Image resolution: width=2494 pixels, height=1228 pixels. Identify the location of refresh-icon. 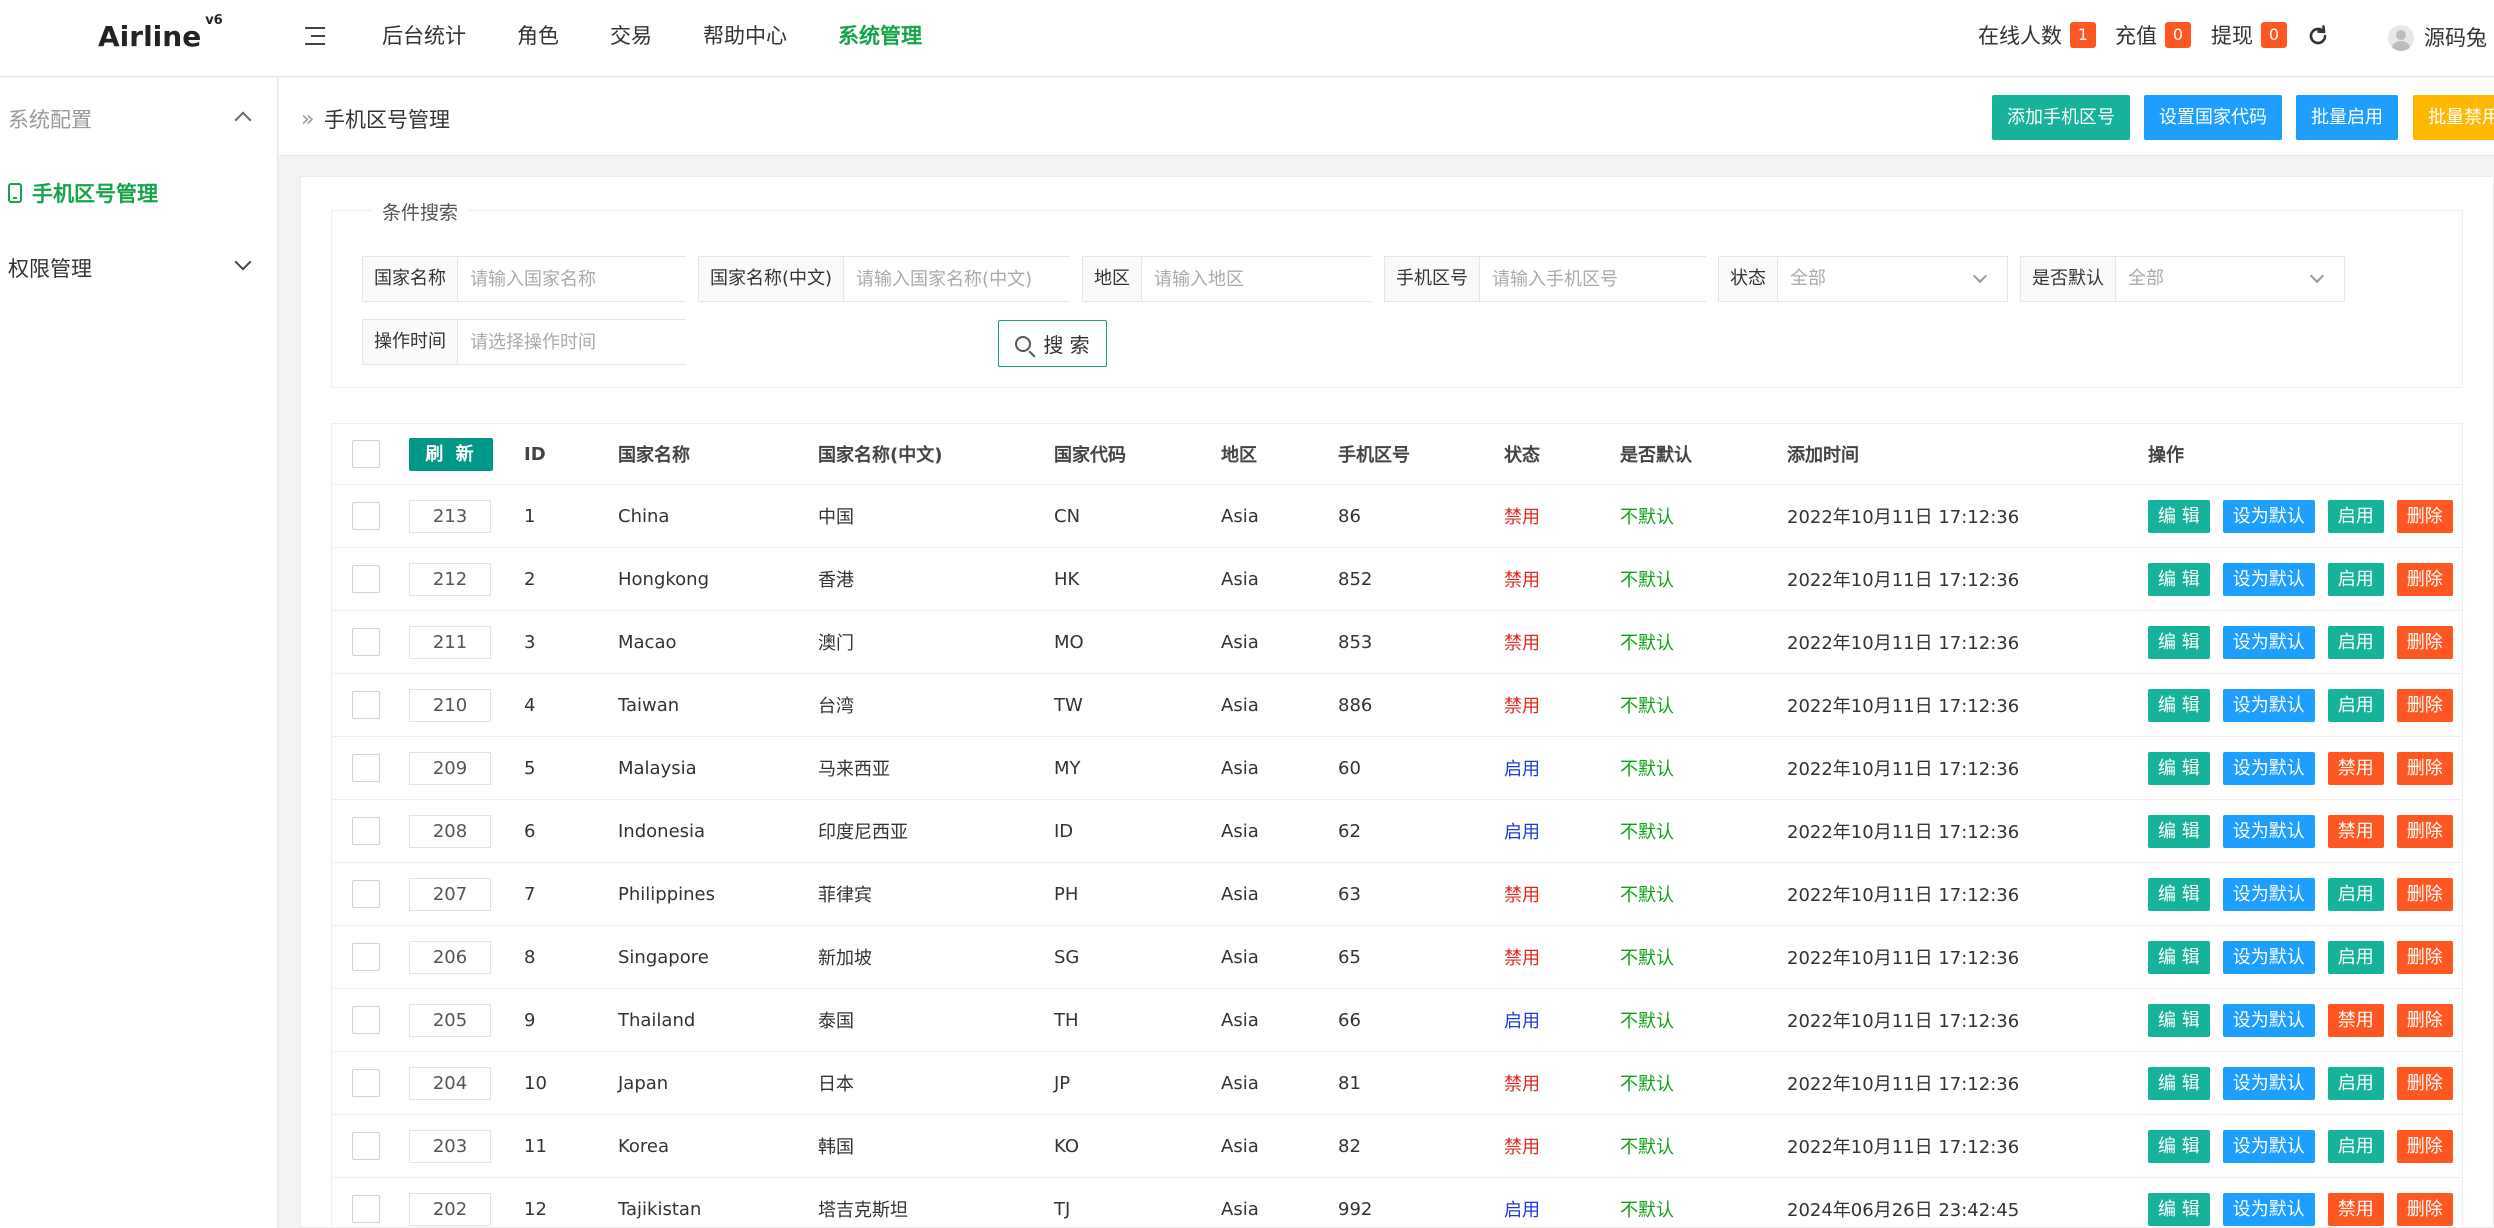
(2318, 36).